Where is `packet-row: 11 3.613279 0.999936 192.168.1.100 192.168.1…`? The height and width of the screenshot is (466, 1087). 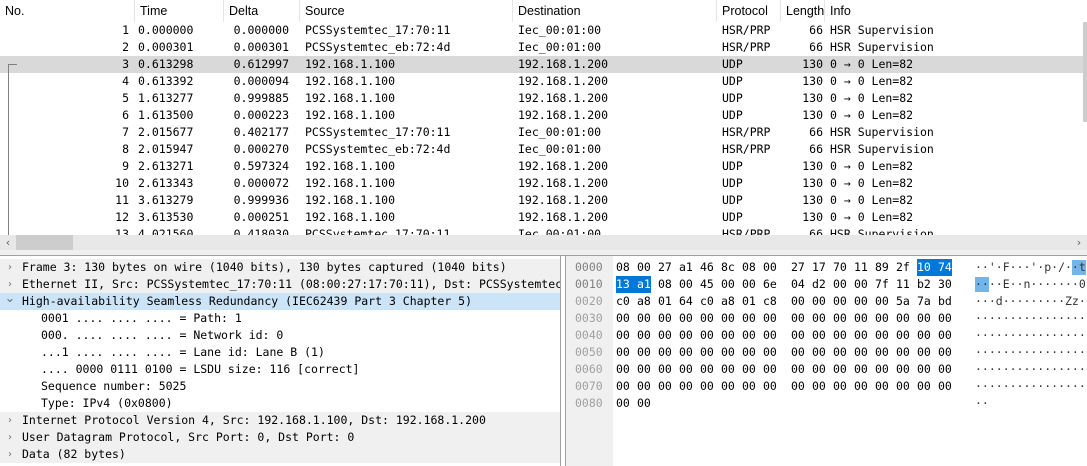
packet-row: 11 3.613279 0.999936 192.168.1.100 192.168.1… is located at coordinates (543, 200).